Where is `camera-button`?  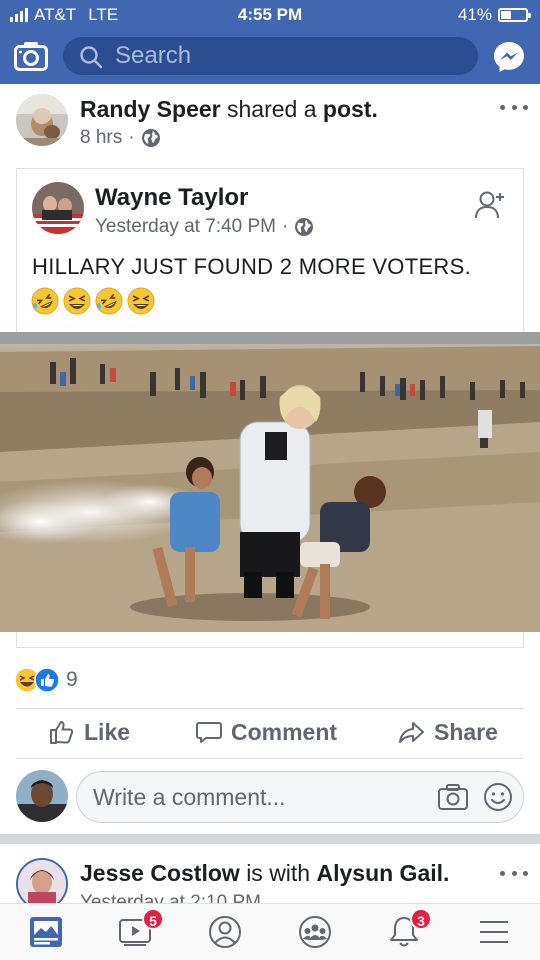 camera-button is located at coordinates (31, 56).